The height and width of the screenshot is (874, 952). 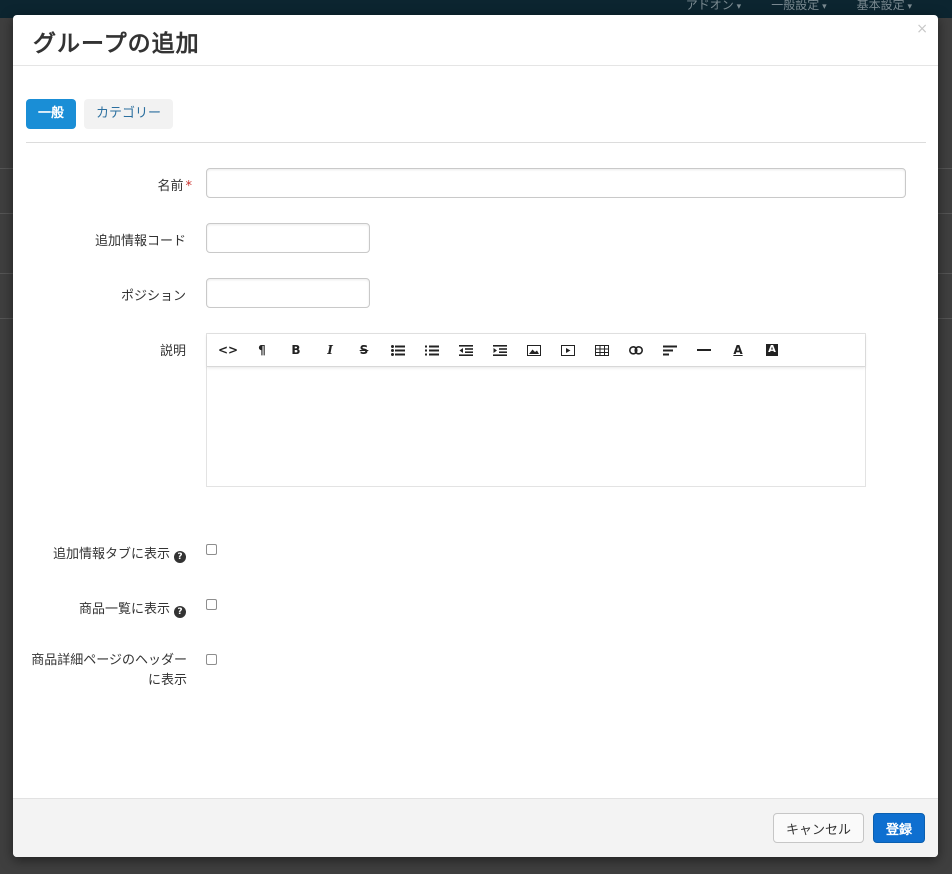 I want to click on save-button: 登録, so click(x=899, y=828).